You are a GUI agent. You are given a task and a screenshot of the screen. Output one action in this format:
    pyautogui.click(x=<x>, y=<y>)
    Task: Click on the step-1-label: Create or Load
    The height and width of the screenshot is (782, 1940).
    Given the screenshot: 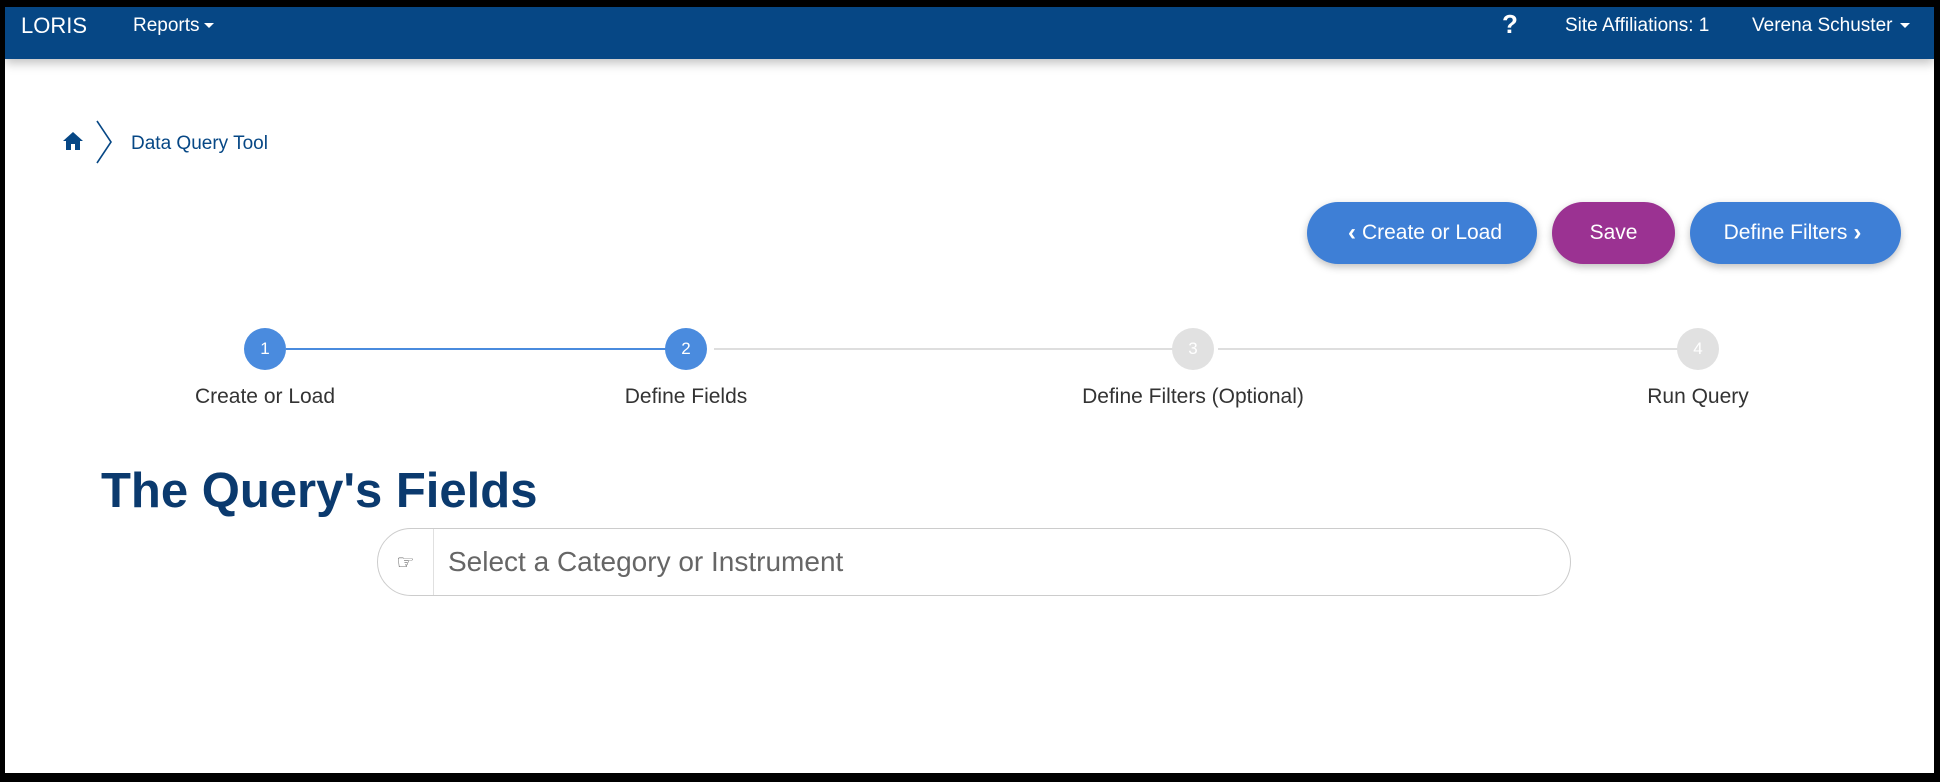 What is the action you would take?
    pyautogui.click(x=265, y=396)
    